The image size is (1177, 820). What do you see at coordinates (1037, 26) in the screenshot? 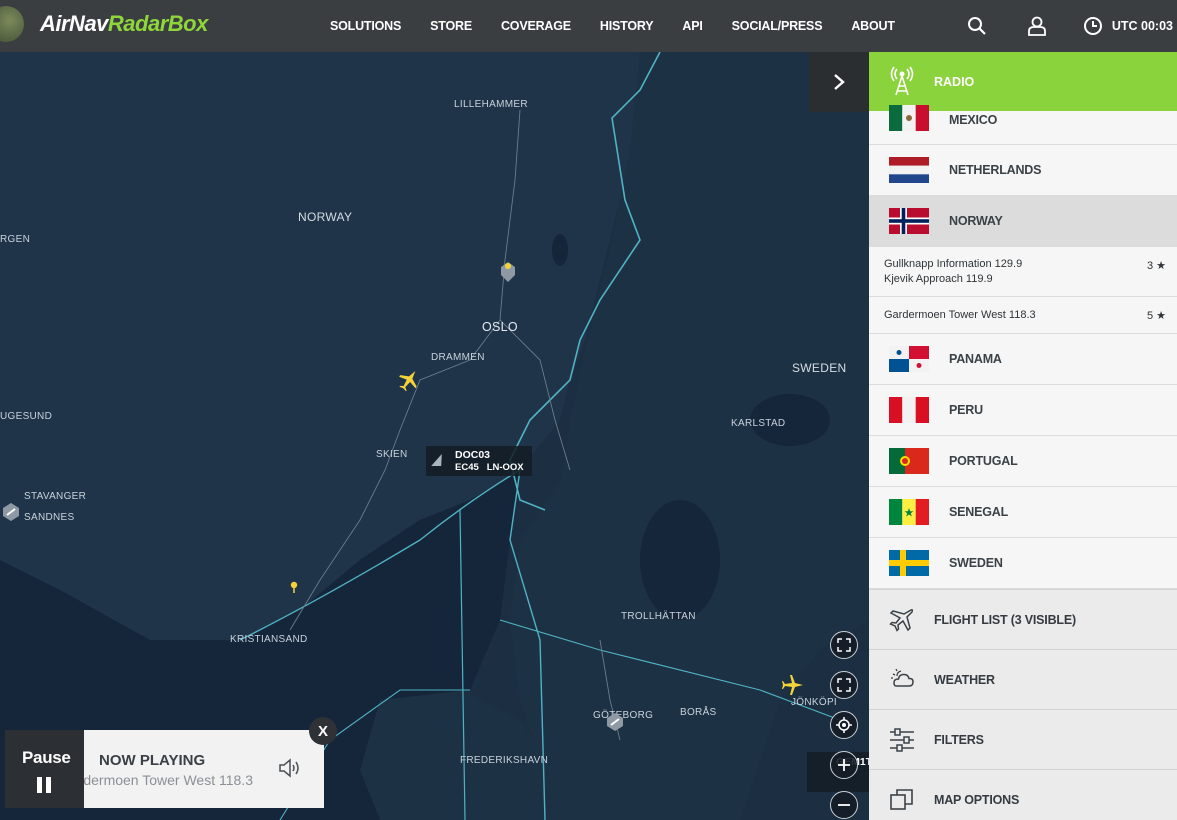
I see `user-icon` at bounding box center [1037, 26].